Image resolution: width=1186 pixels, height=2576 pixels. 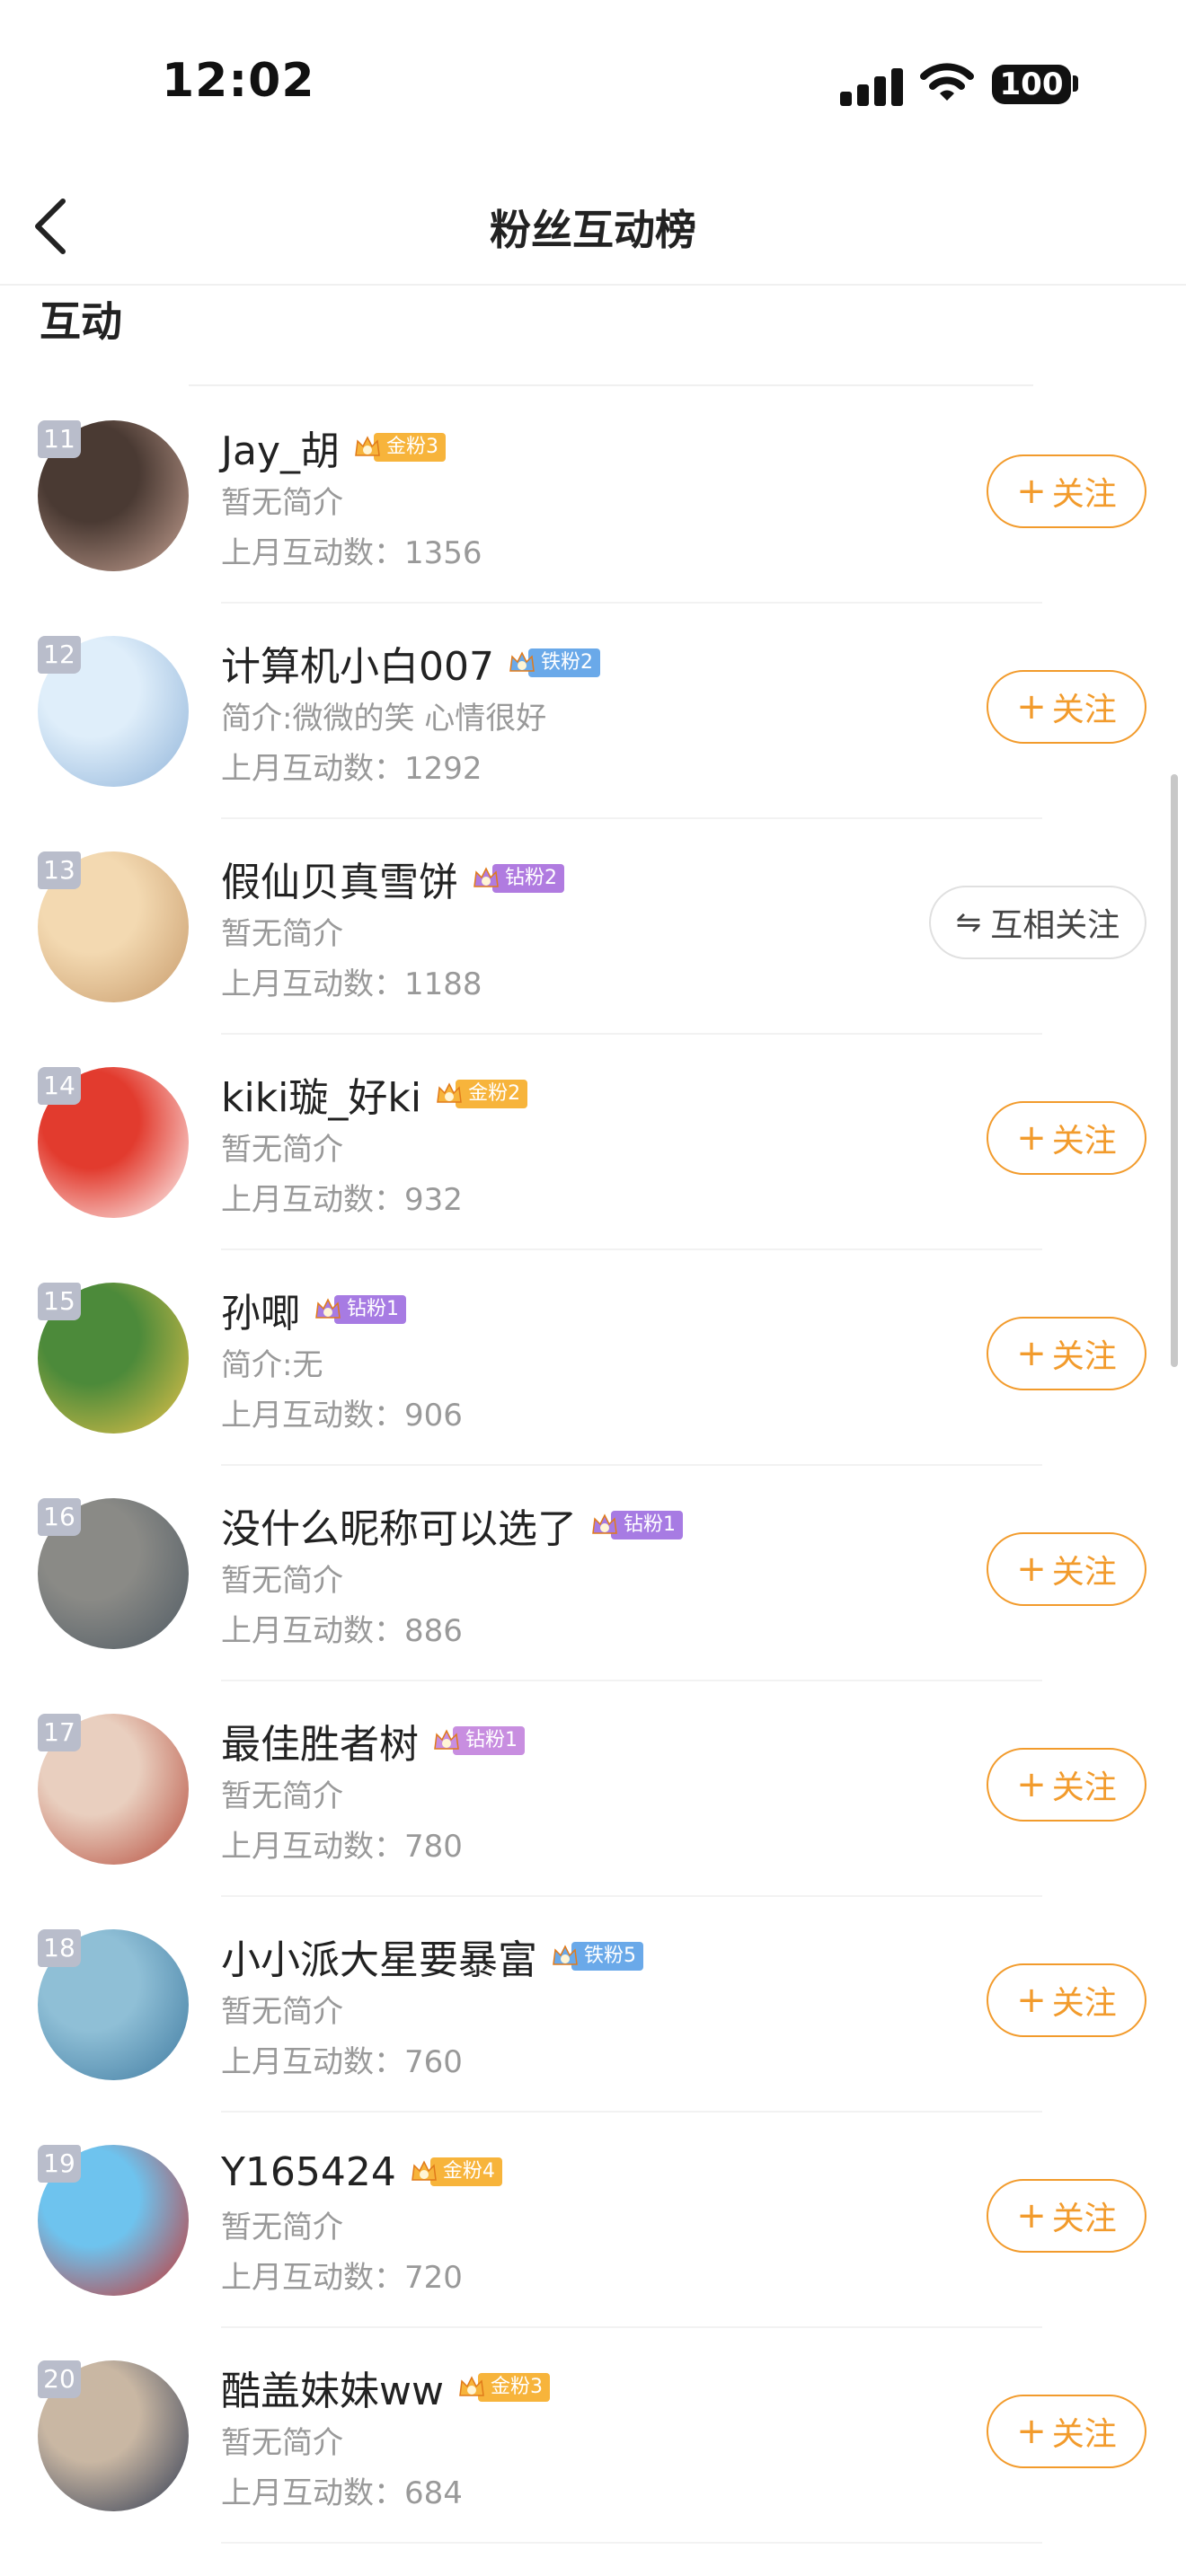 What do you see at coordinates (593, 2005) in the screenshot?
I see `fan-row: 18 小小派大星要暴富 铁粉5 暂无简介 上月互动数：760 + 关注` at bounding box center [593, 2005].